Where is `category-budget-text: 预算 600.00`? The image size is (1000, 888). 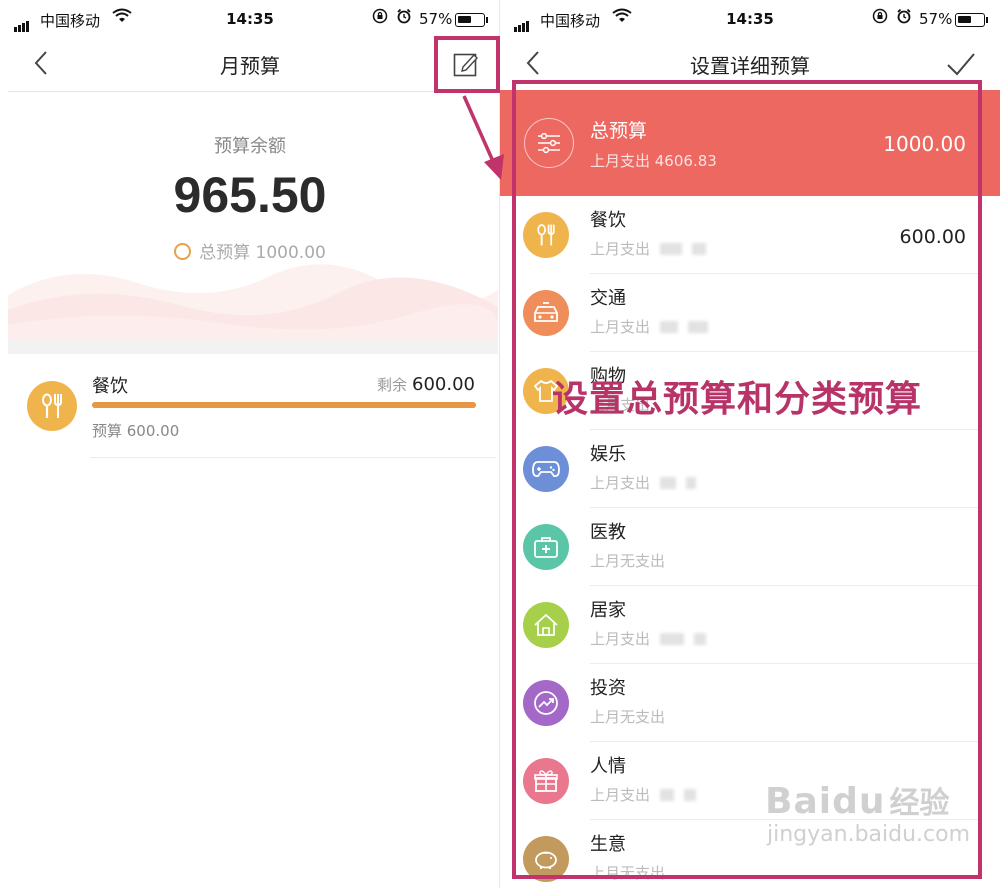 category-budget-text: 预算 600.00 is located at coordinates (136, 431).